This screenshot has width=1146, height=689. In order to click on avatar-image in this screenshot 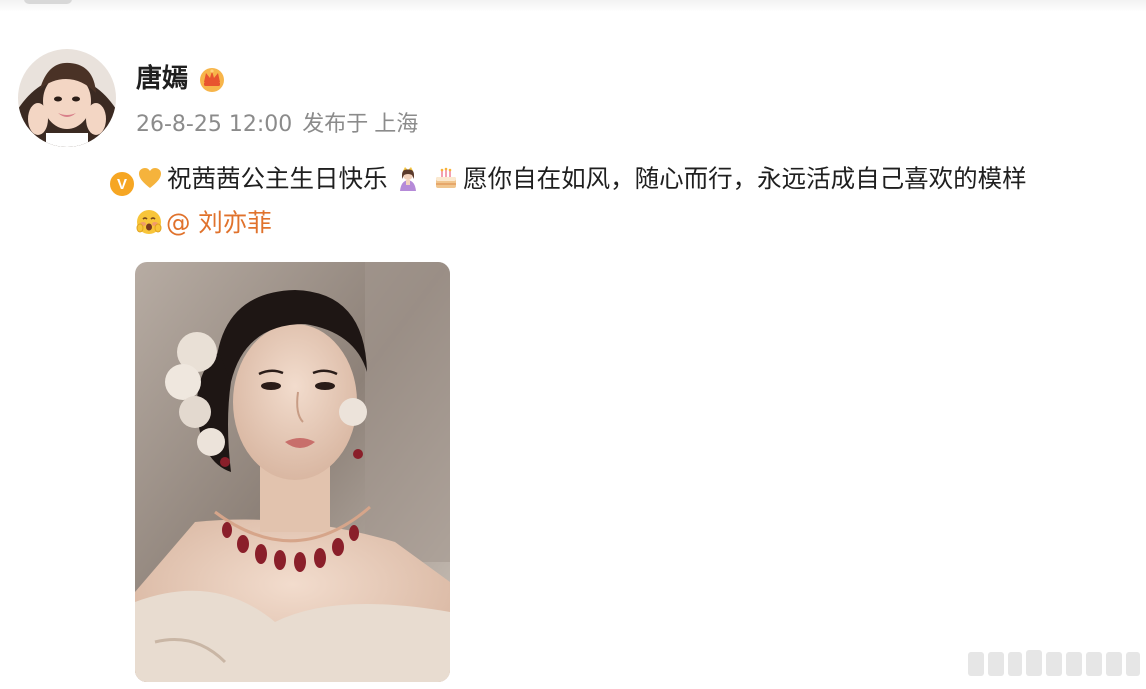, I will do `click(67, 98)`.